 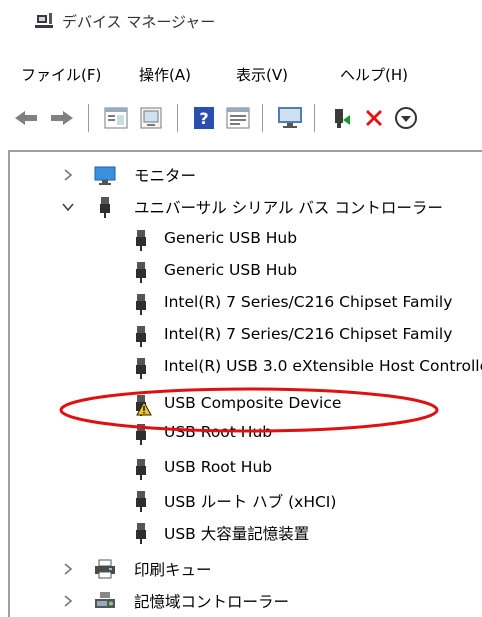 What do you see at coordinates (139, 22) in the screenshot?
I see `window-title: デバイス マネージャー` at bounding box center [139, 22].